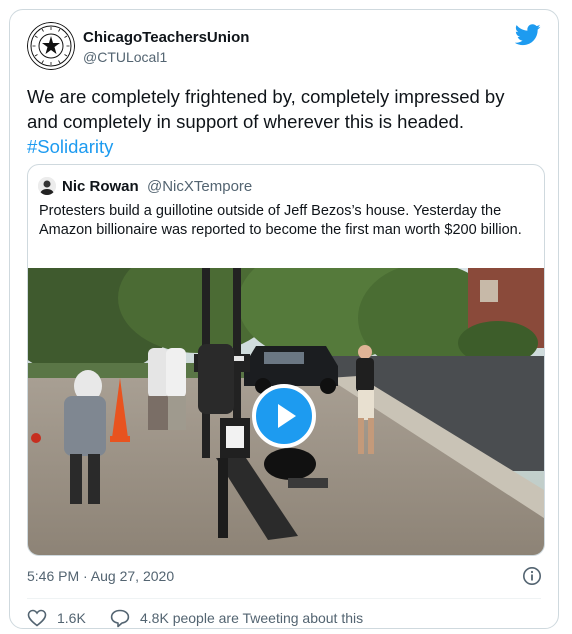 Image resolution: width=572 pixels, height=634 pixels. I want to click on talk-about-button: 4.8K people are Tweeting about this, so click(236, 618).